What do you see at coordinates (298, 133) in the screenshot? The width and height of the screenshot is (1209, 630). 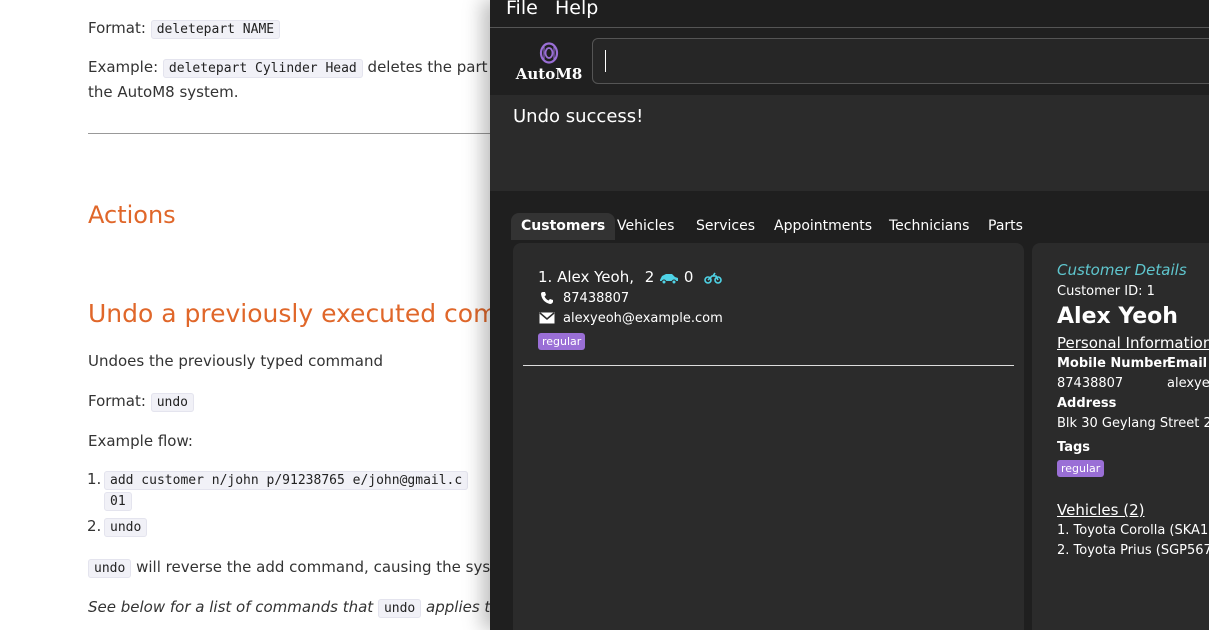 I see `section-divider` at bounding box center [298, 133].